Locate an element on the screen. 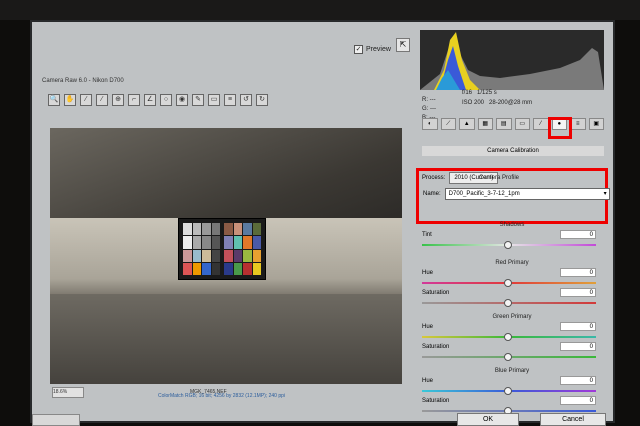 Image resolution: width=640 pixels, height=426 pixels. fullscreen-toggle-button: ⇱ is located at coordinates (403, 45).